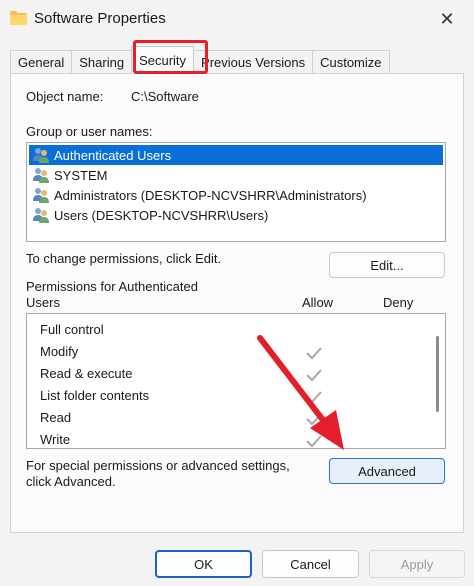 The image size is (474, 586). I want to click on deny-column-header: Deny, so click(398, 302).